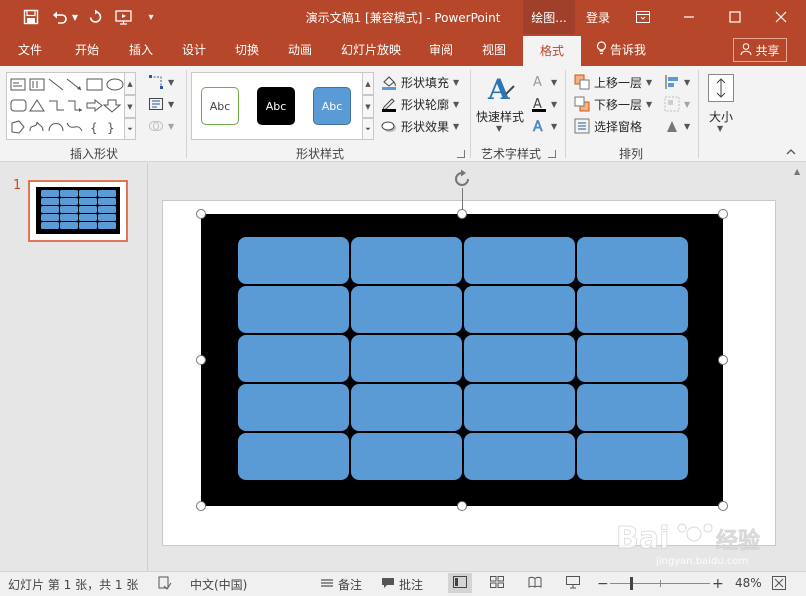  What do you see at coordinates (300, 50) in the screenshot?
I see `tab-animations: 动画` at bounding box center [300, 50].